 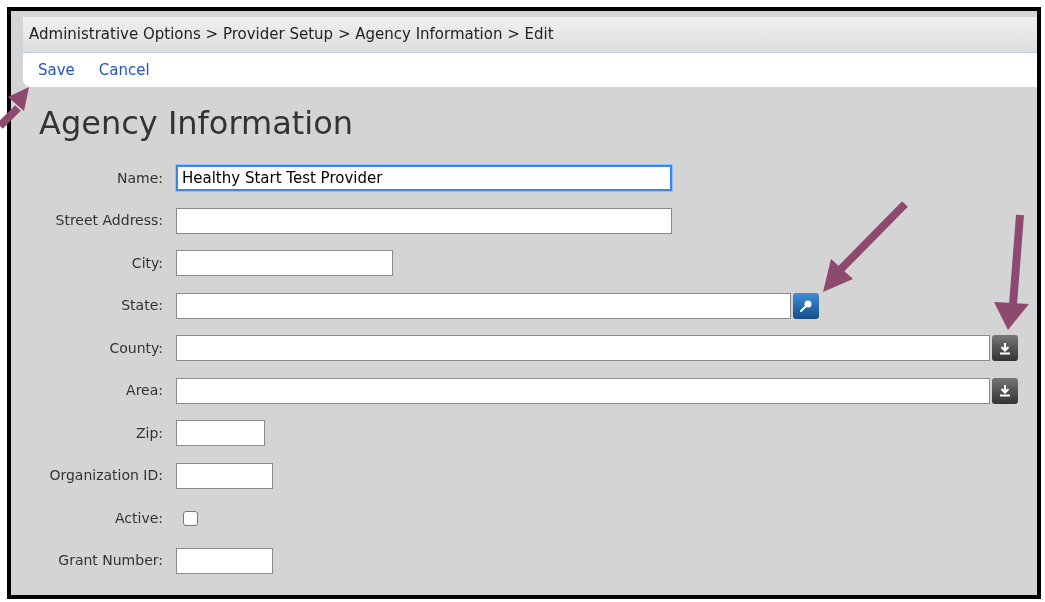 What do you see at coordinates (424, 178) in the screenshot?
I see `input-field: Healthy Start Test Provider` at bounding box center [424, 178].